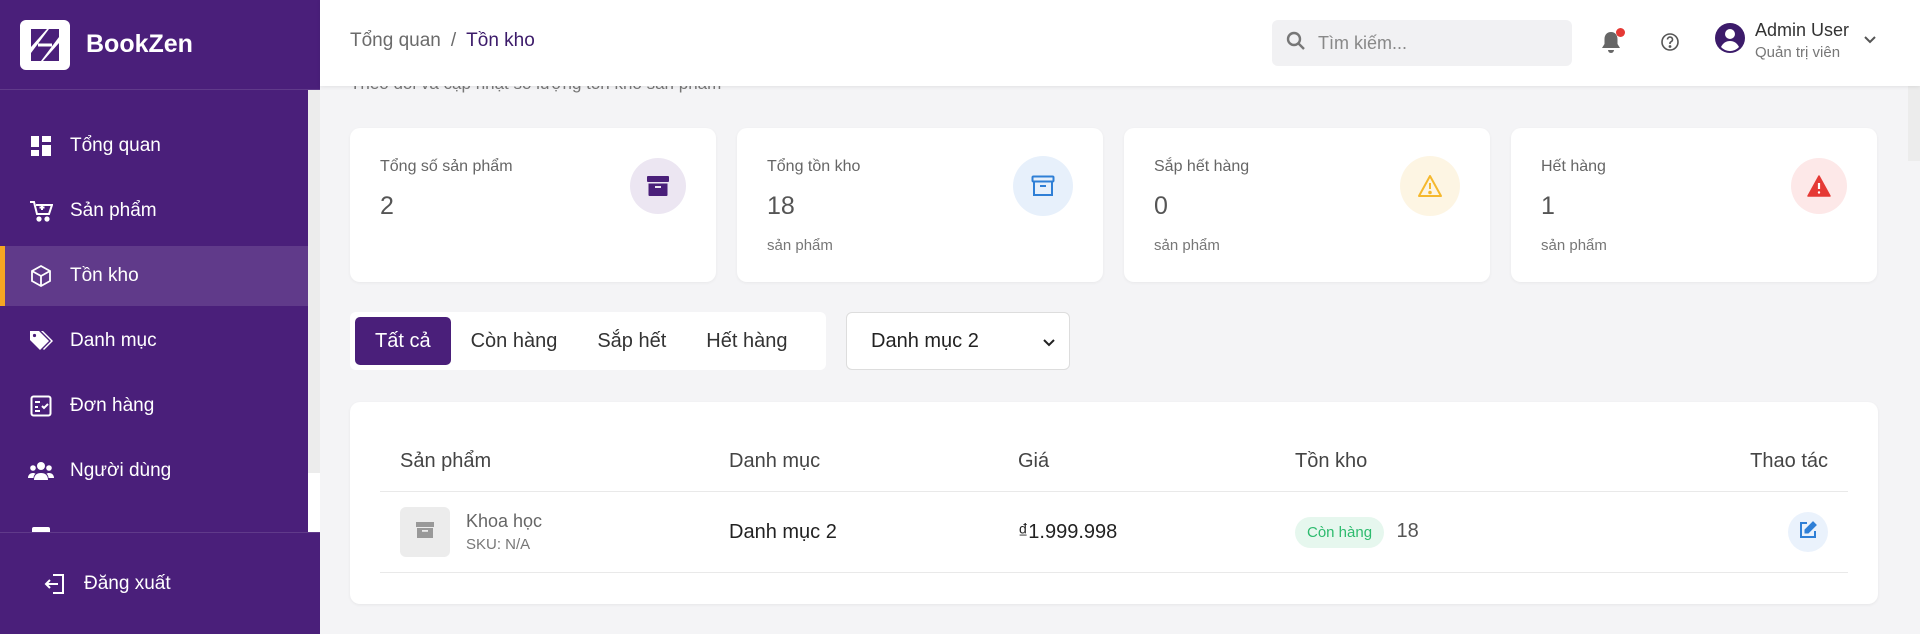 The image size is (1920, 634). Describe the element at coordinates (55, 584) in the screenshot. I see `logout-icon` at that location.